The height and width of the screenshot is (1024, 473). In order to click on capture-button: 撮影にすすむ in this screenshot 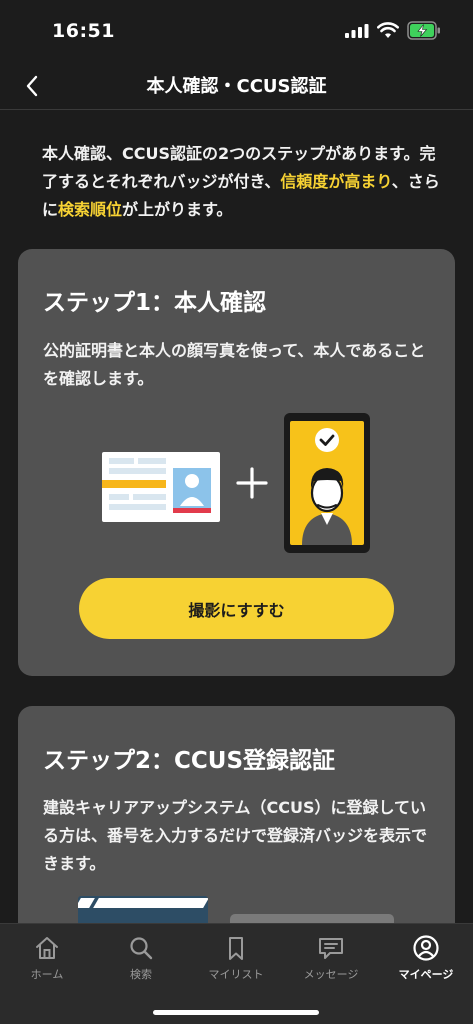, I will do `click(236, 608)`.